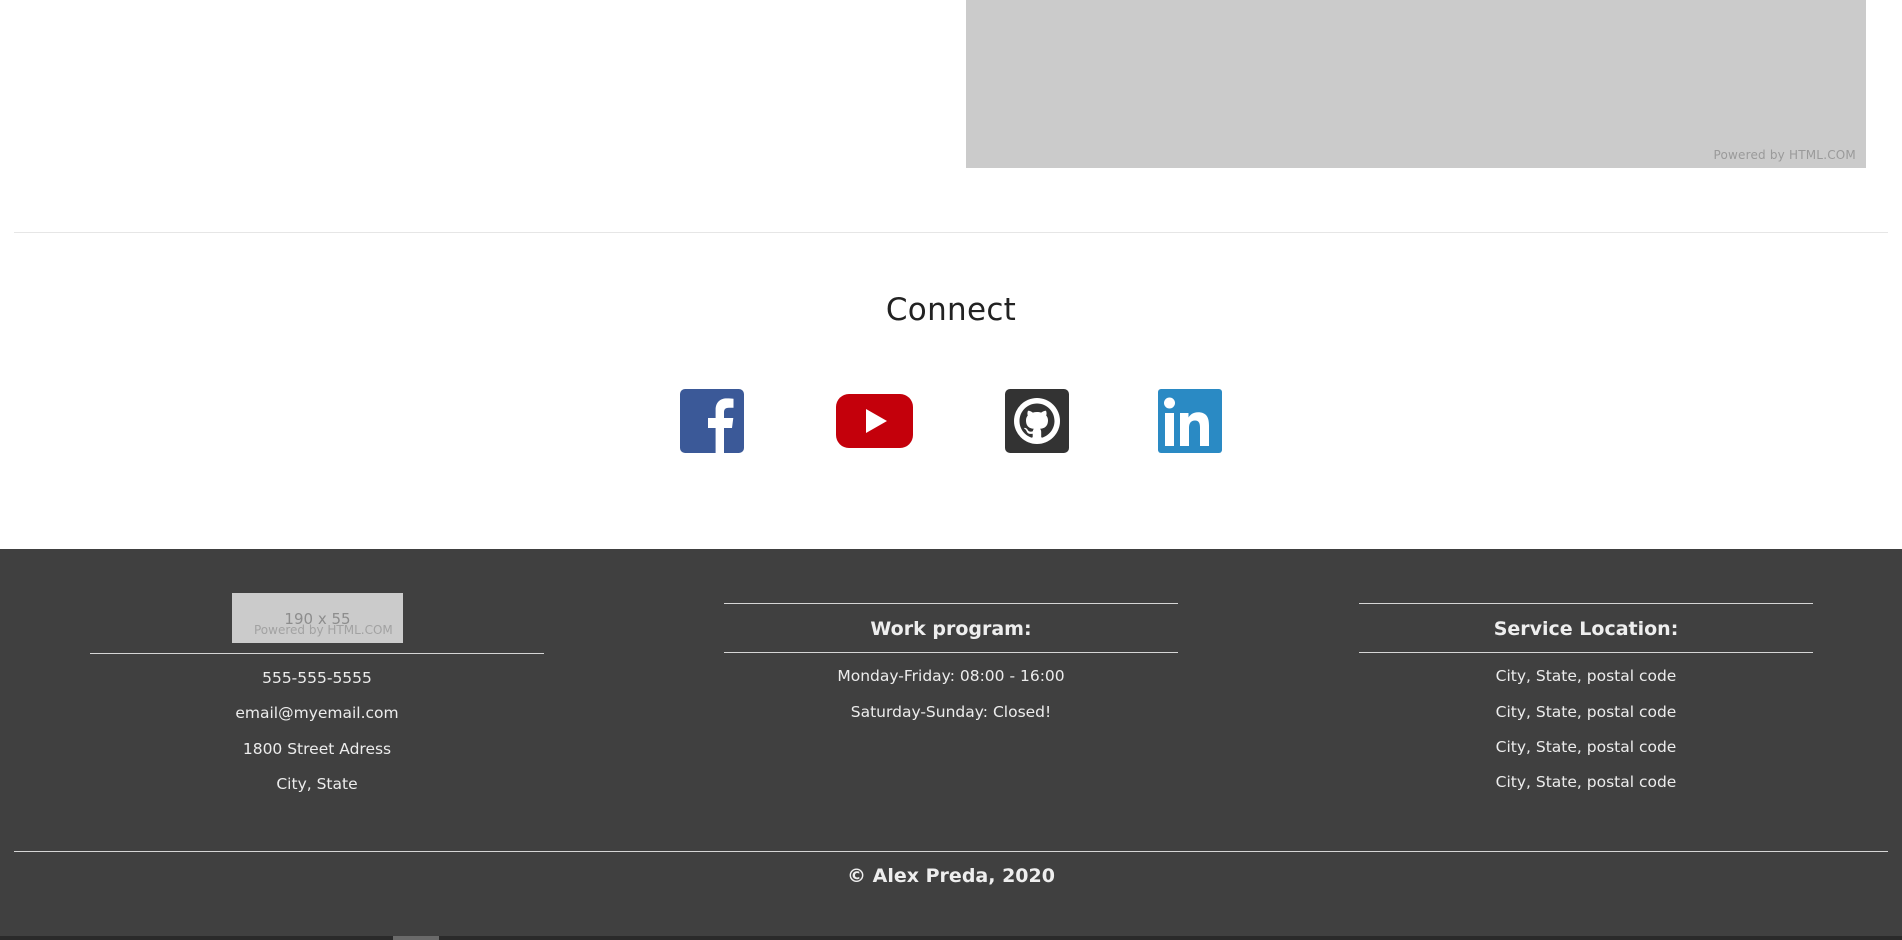  Describe the element at coordinates (951, 676) in the screenshot. I see `work-hours-line: Monday-Friday: 08:00 - 16:00` at that location.